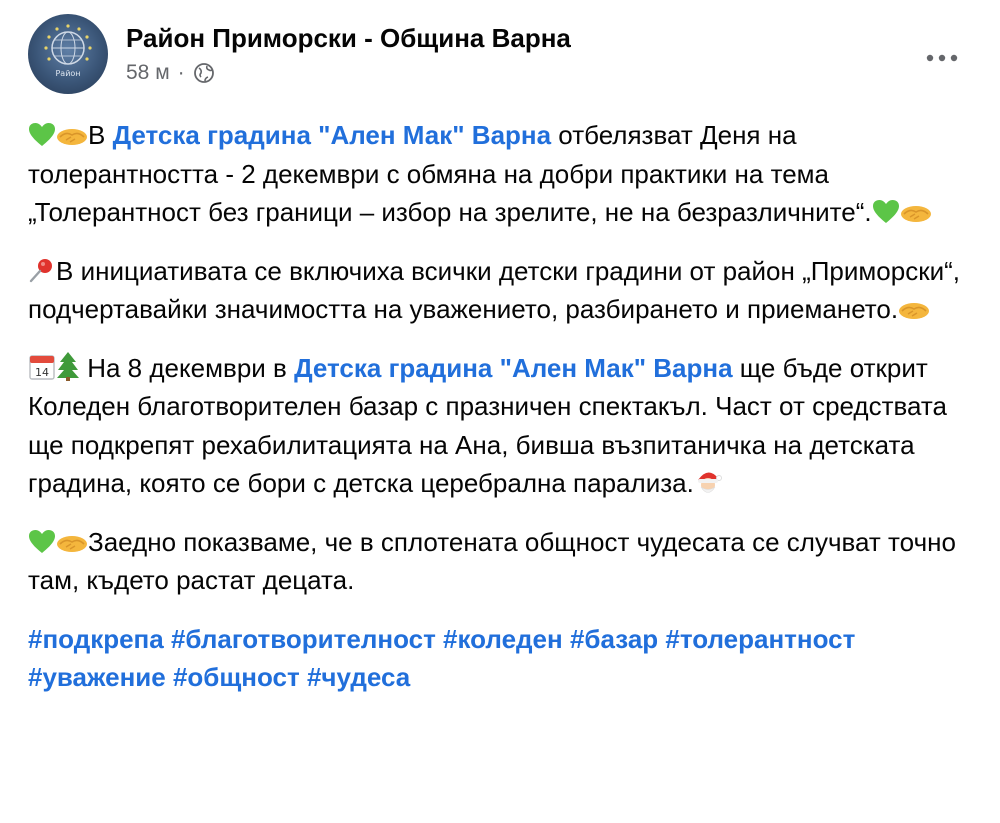  I want to click on more-dots-icon, so click(942, 58).